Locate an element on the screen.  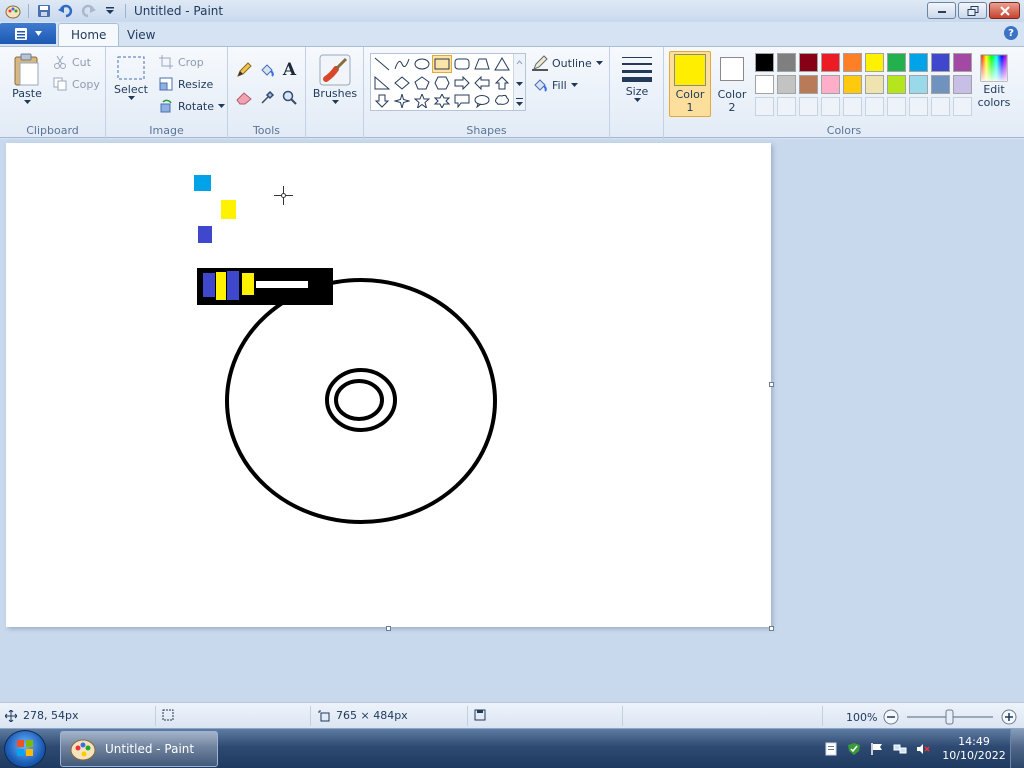
help-icon: ? is located at coordinates (1011, 33).